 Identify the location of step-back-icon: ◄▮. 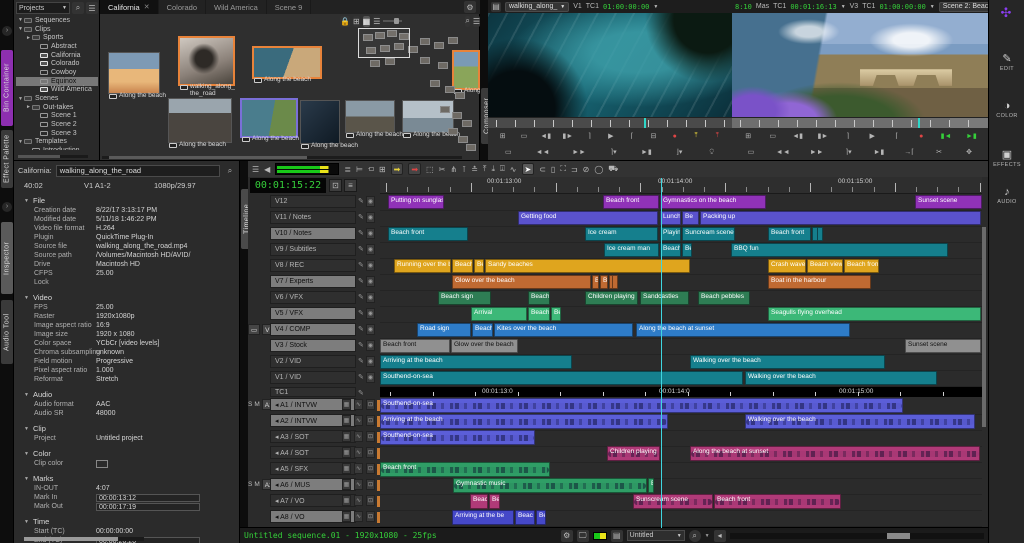
(545, 136).